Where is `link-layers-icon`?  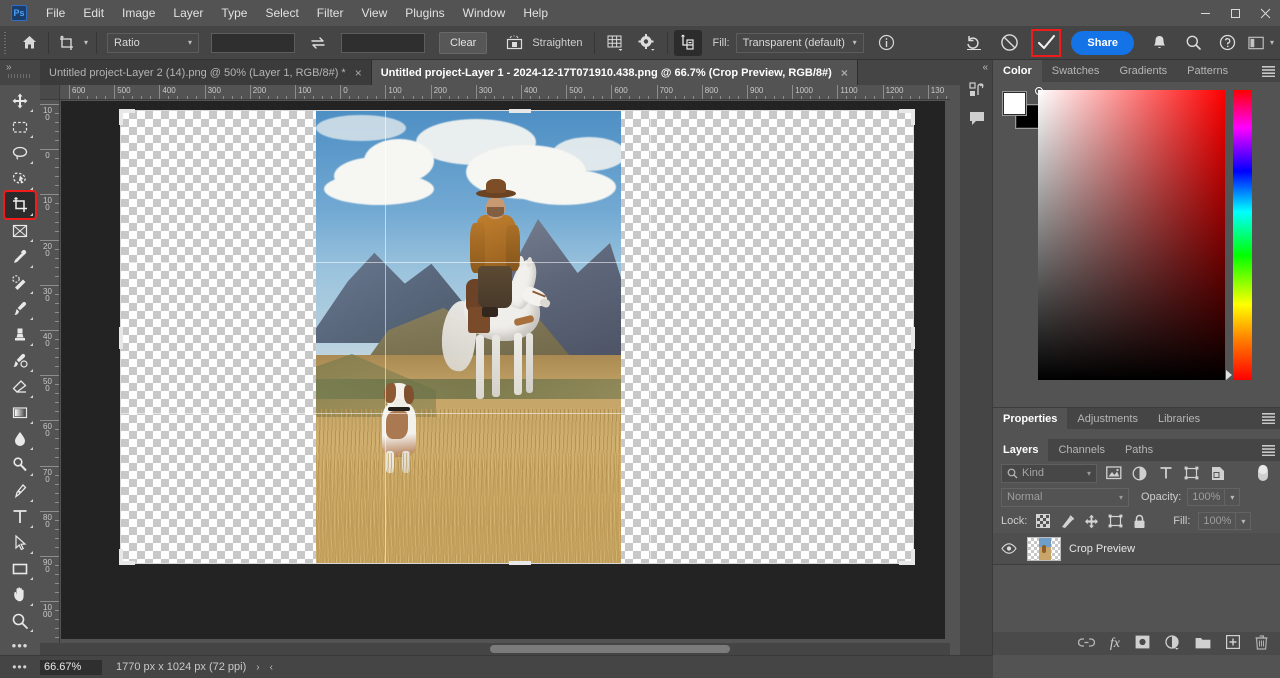 link-layers-icon is located at coordinates (1086, 644).